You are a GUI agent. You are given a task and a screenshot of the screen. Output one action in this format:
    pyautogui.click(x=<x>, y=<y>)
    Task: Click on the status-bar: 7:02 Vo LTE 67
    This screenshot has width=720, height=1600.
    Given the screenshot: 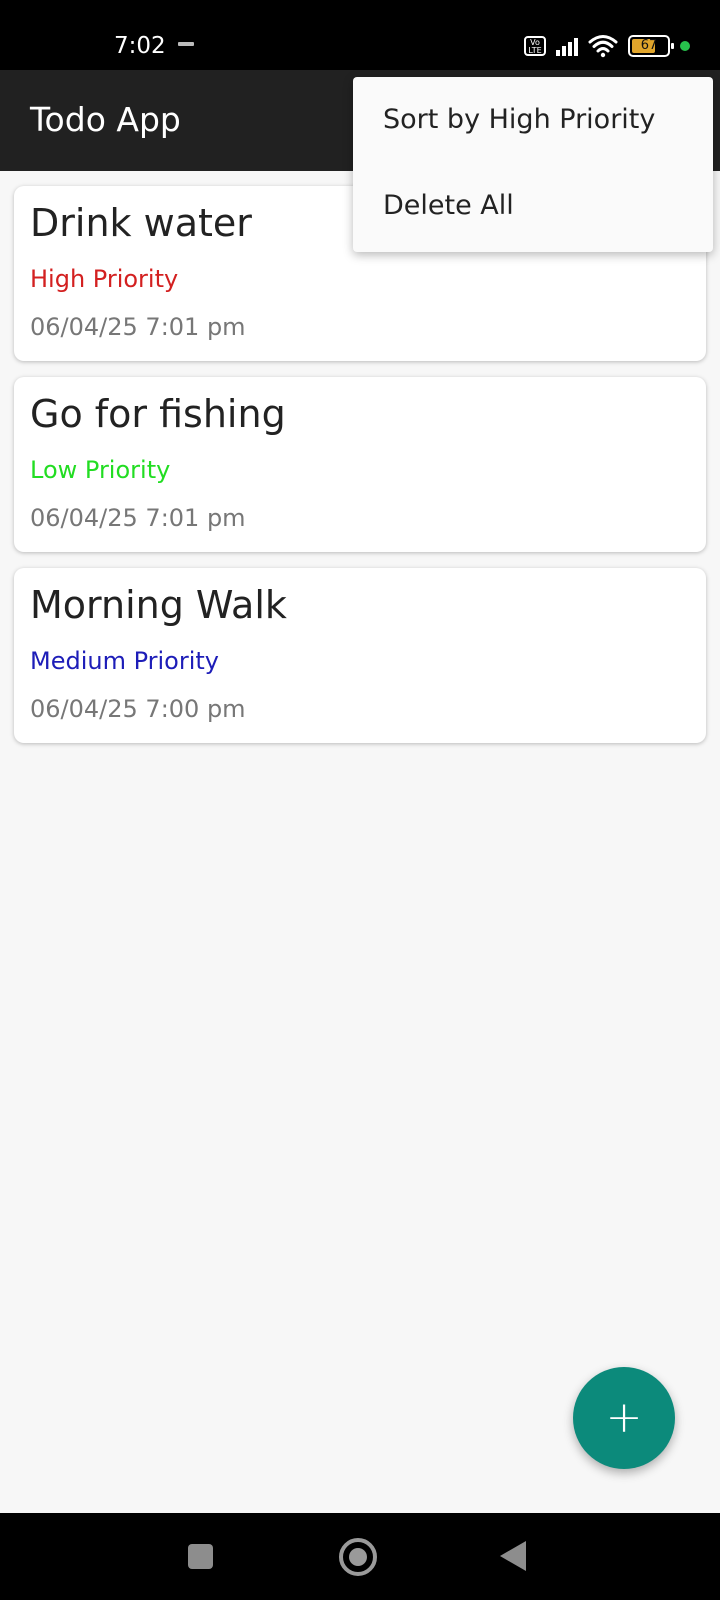 What is the action you would take?
    pyautogui.click(x=360, y=35)
    